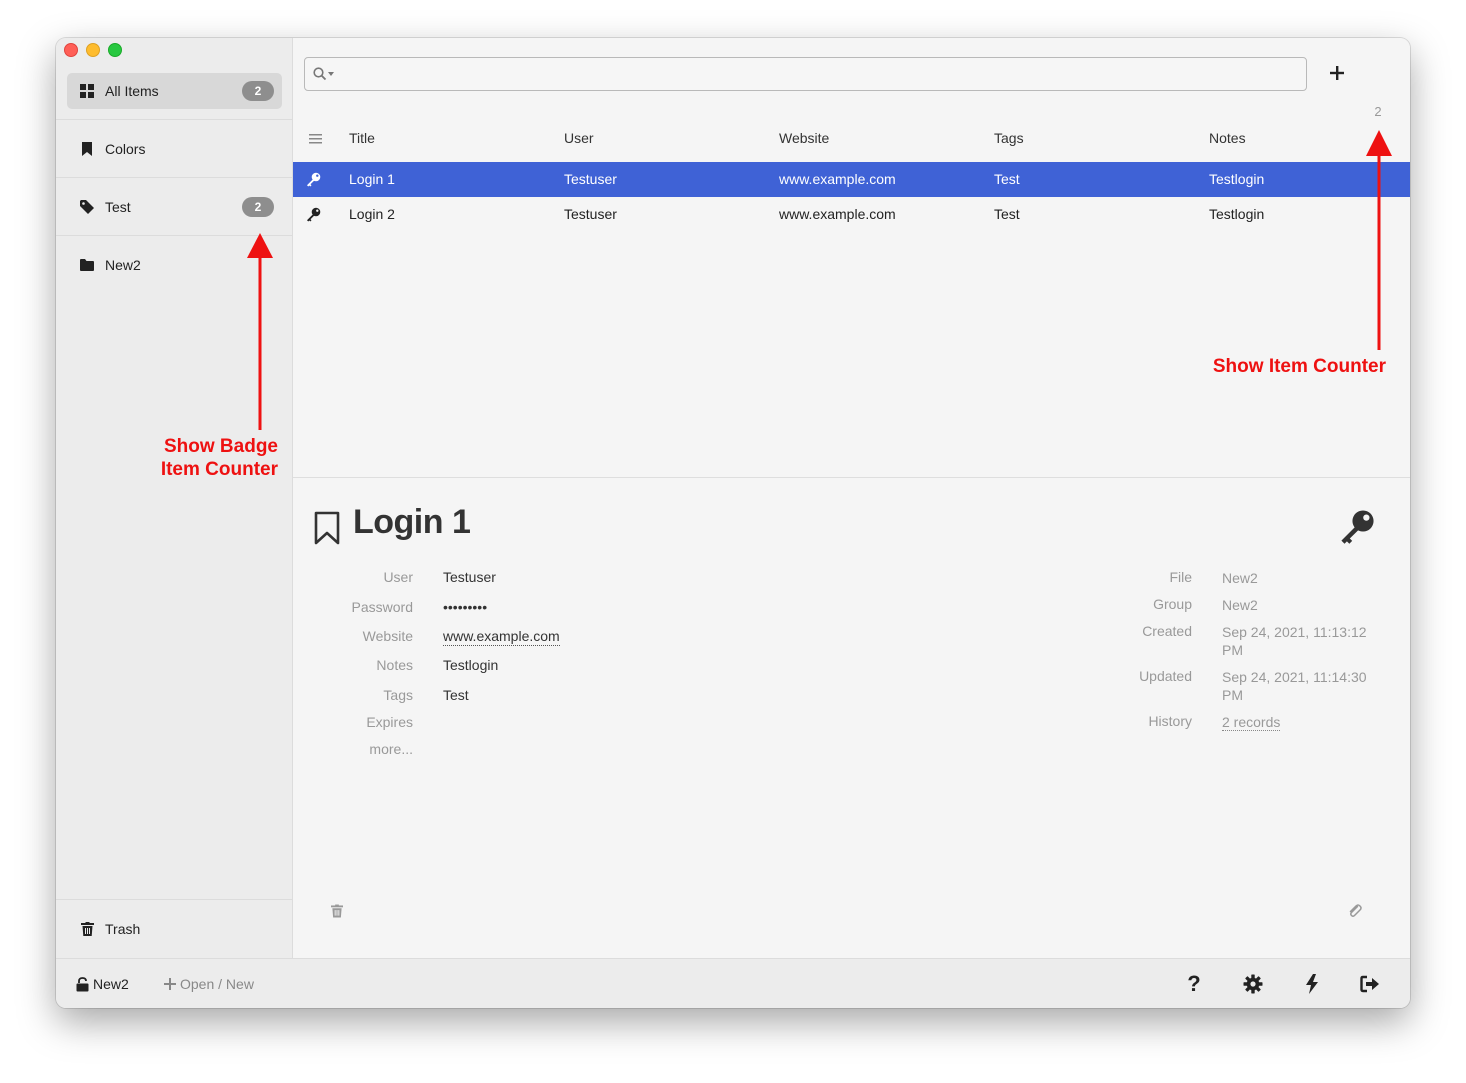  I want to click on sidebar: All Items 2 Colors Test 2 New2 Trash, so click(174, 498).